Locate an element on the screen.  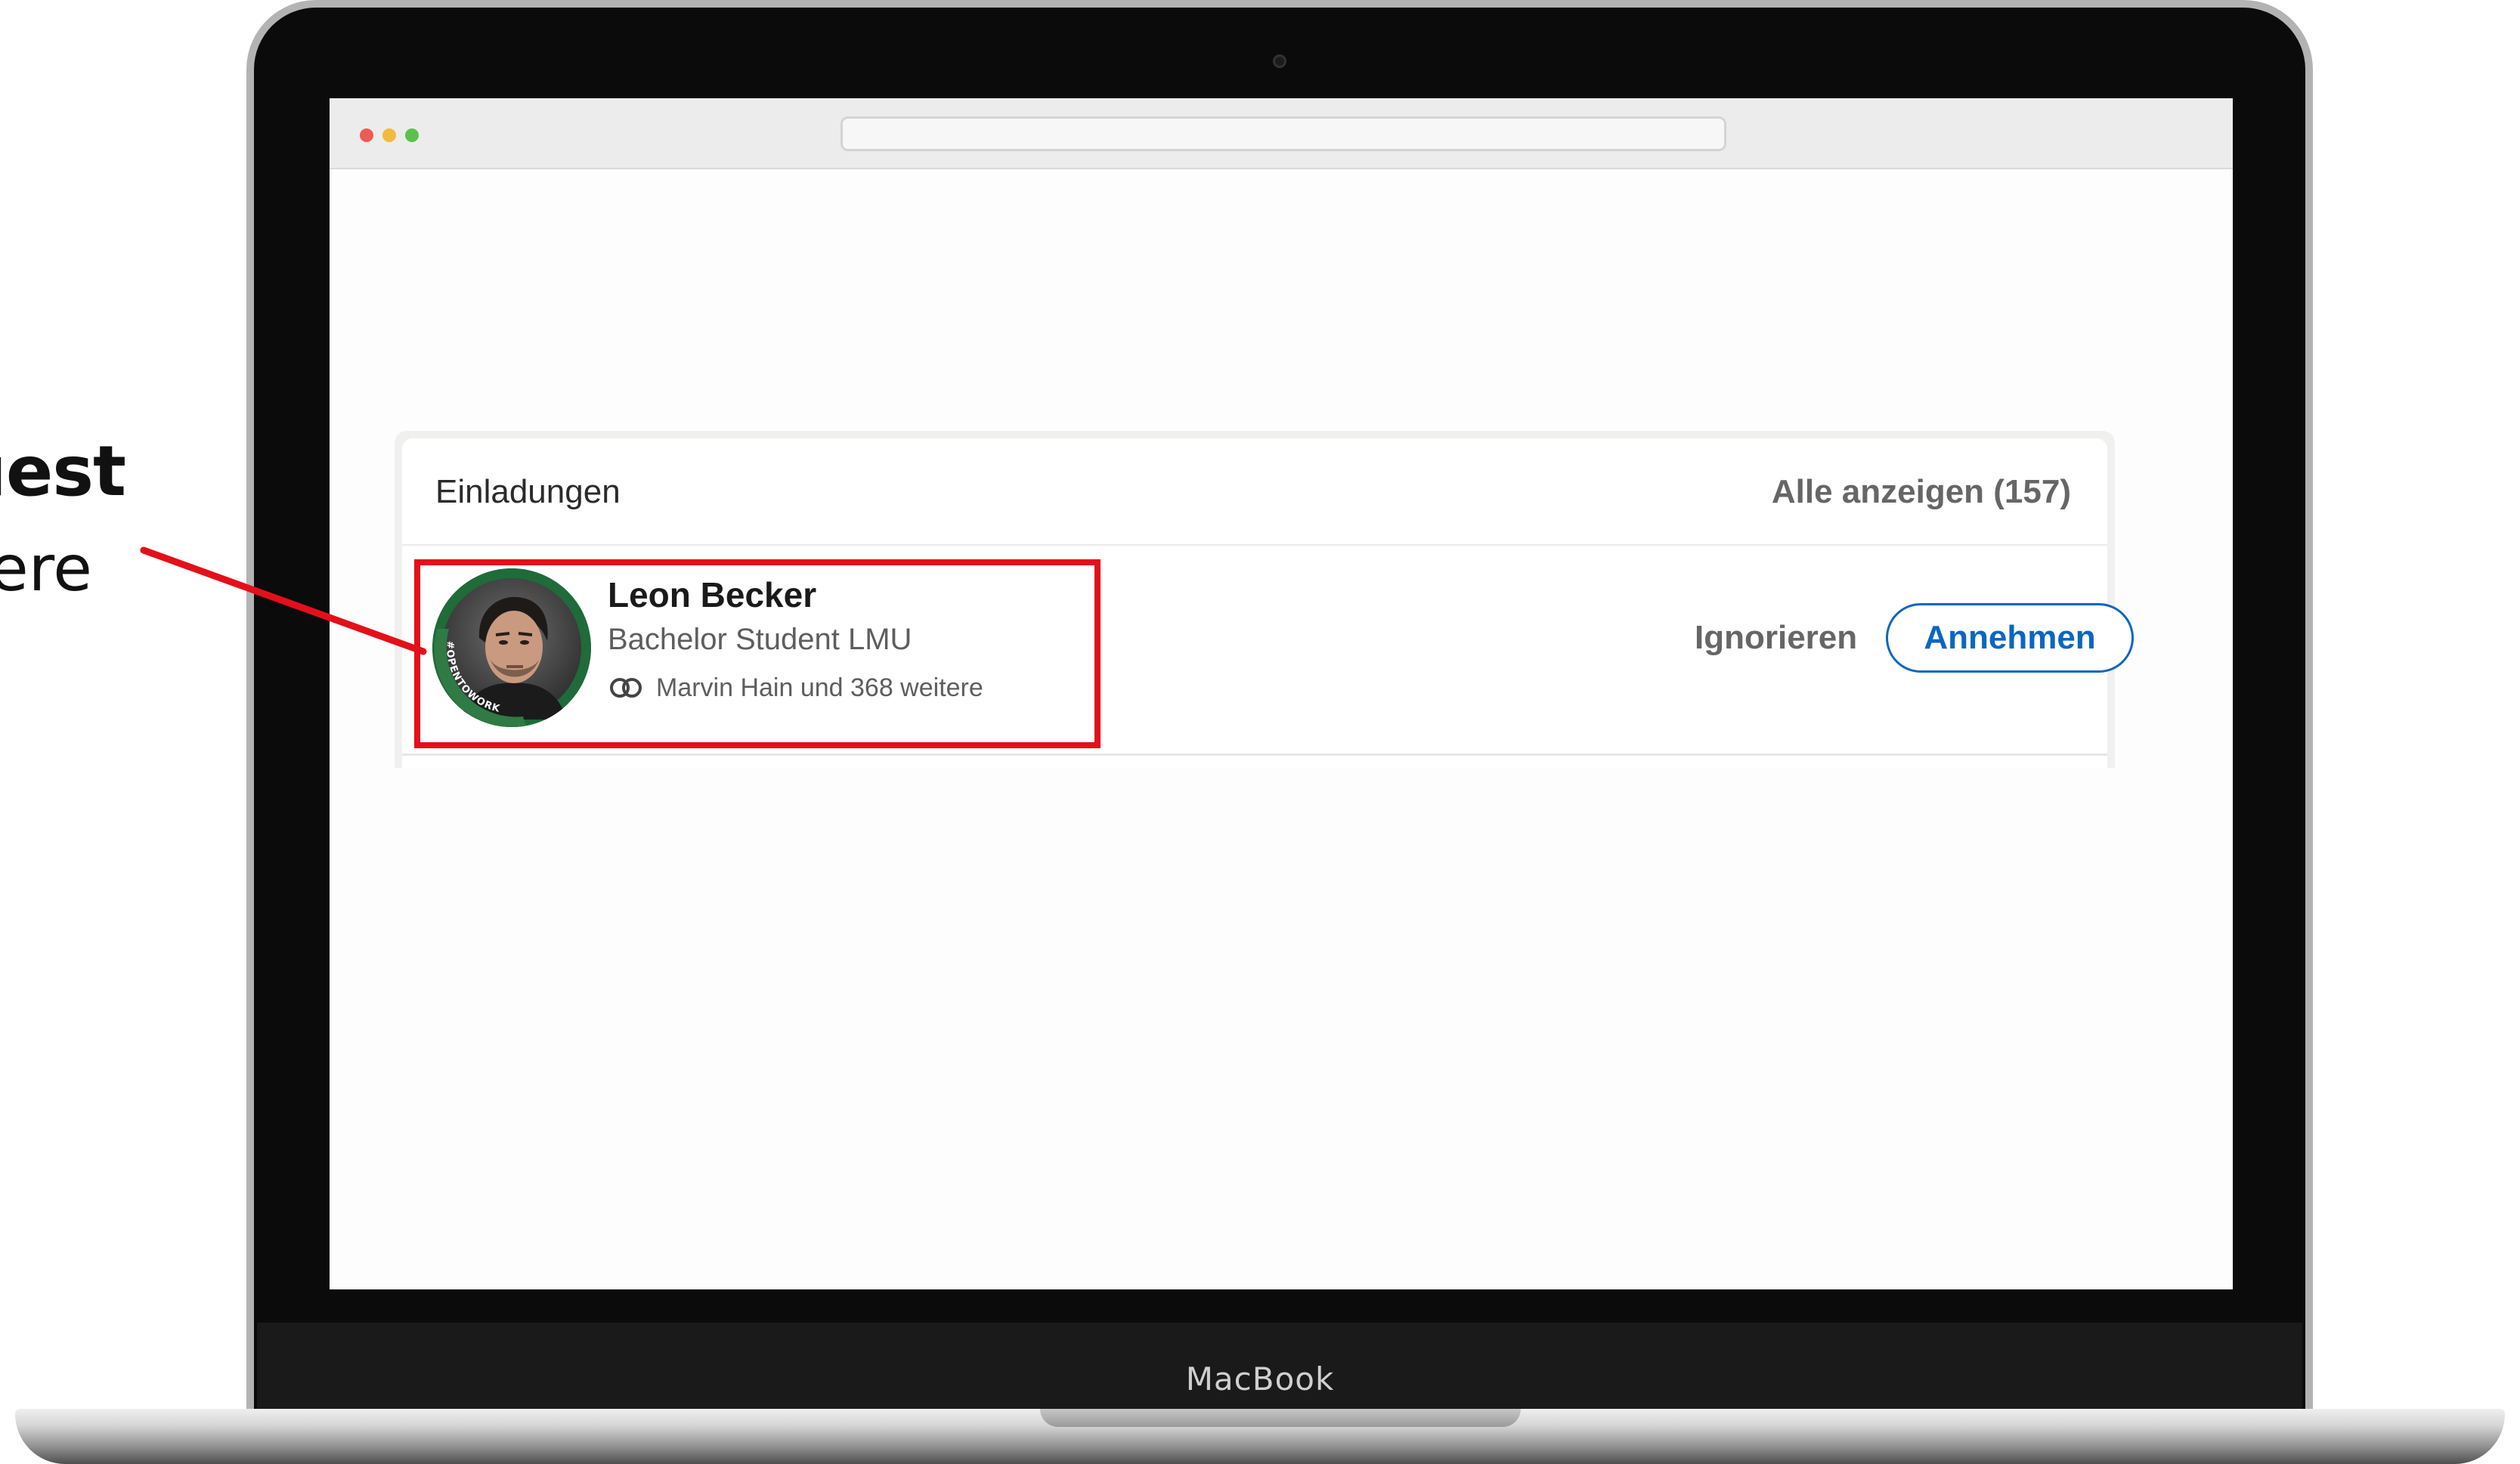
annotation-subtitle: ere is located at coordinates (46, 568).